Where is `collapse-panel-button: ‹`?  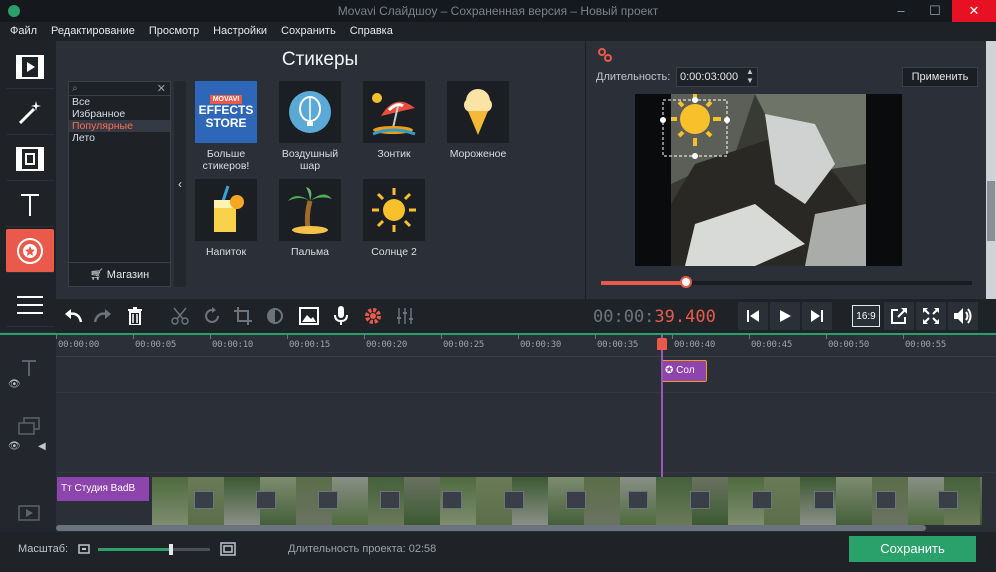
collapse-panel-button: ‹ is located at coordinates (180, 184).